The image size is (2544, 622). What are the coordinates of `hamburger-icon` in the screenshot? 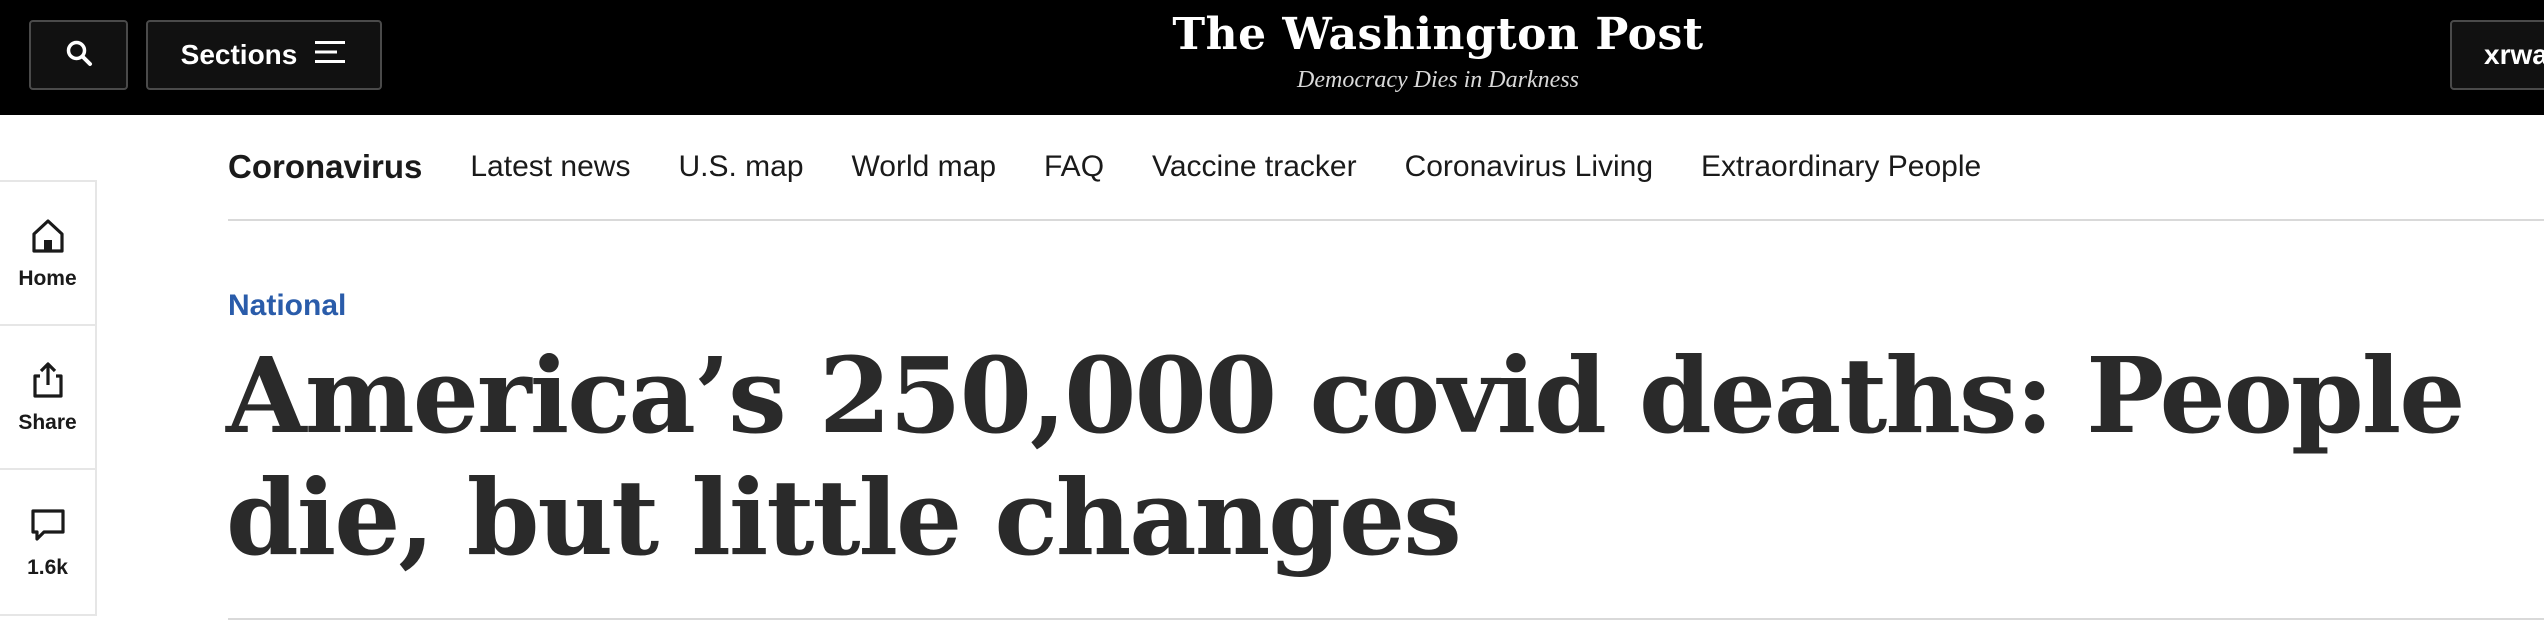 It's located at (331, 55).